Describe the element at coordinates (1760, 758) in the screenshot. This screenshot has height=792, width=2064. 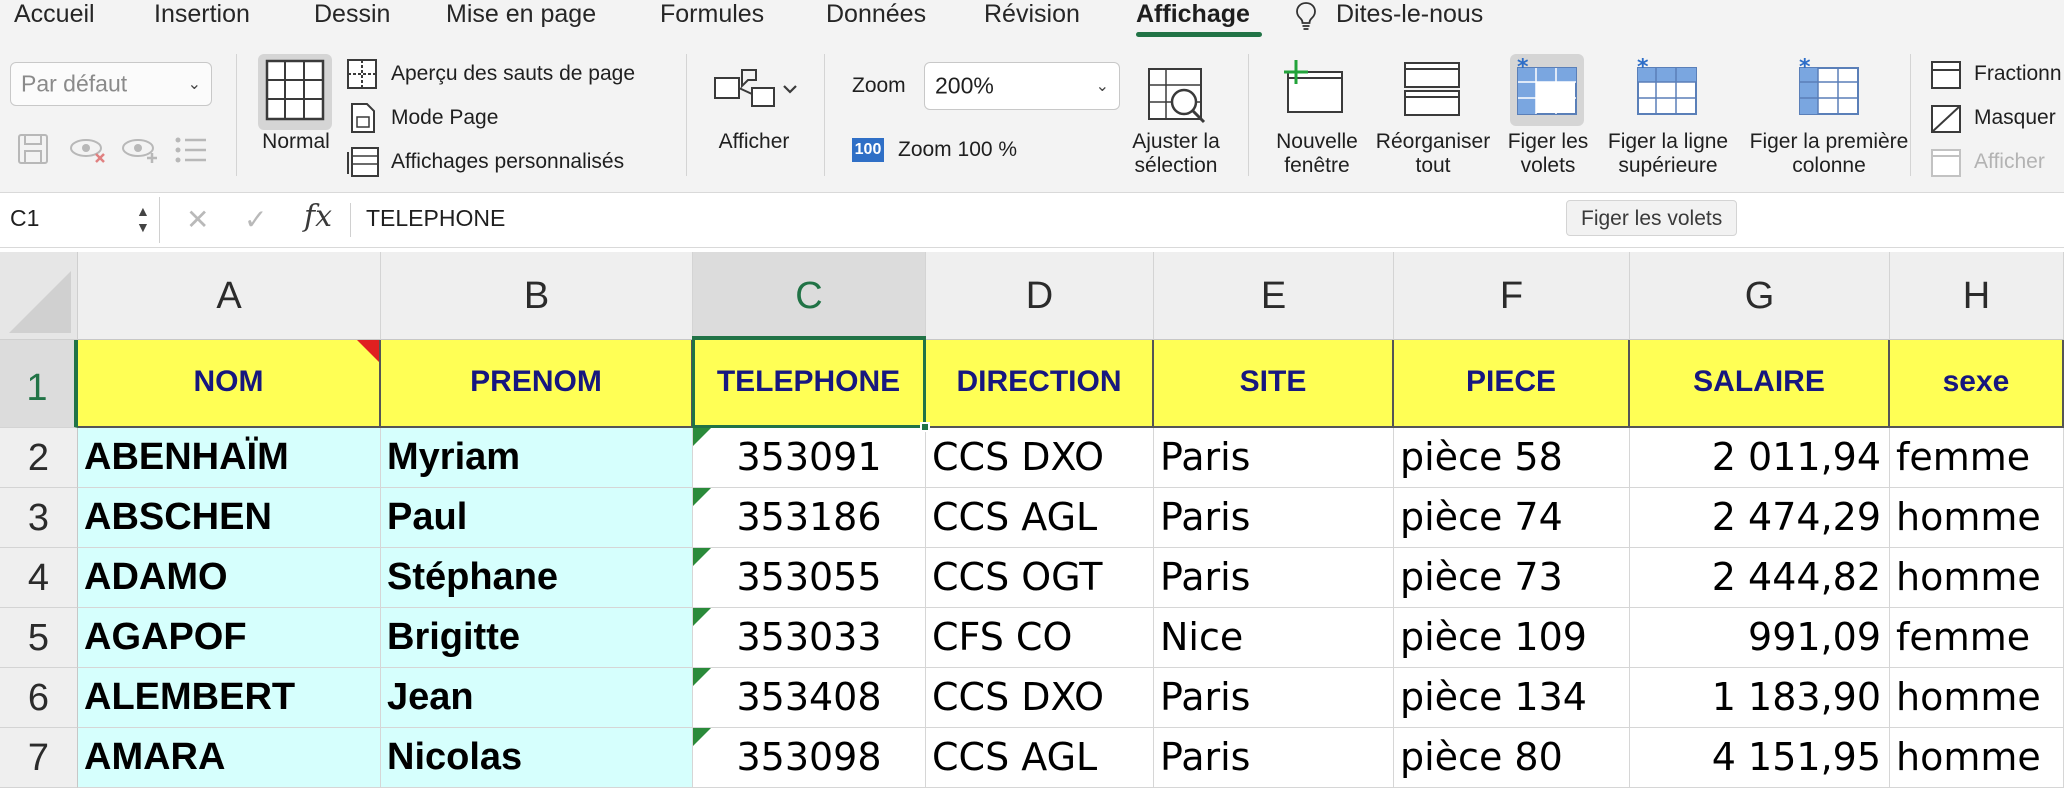
I see `table-cell: 4 151,95` at that location.